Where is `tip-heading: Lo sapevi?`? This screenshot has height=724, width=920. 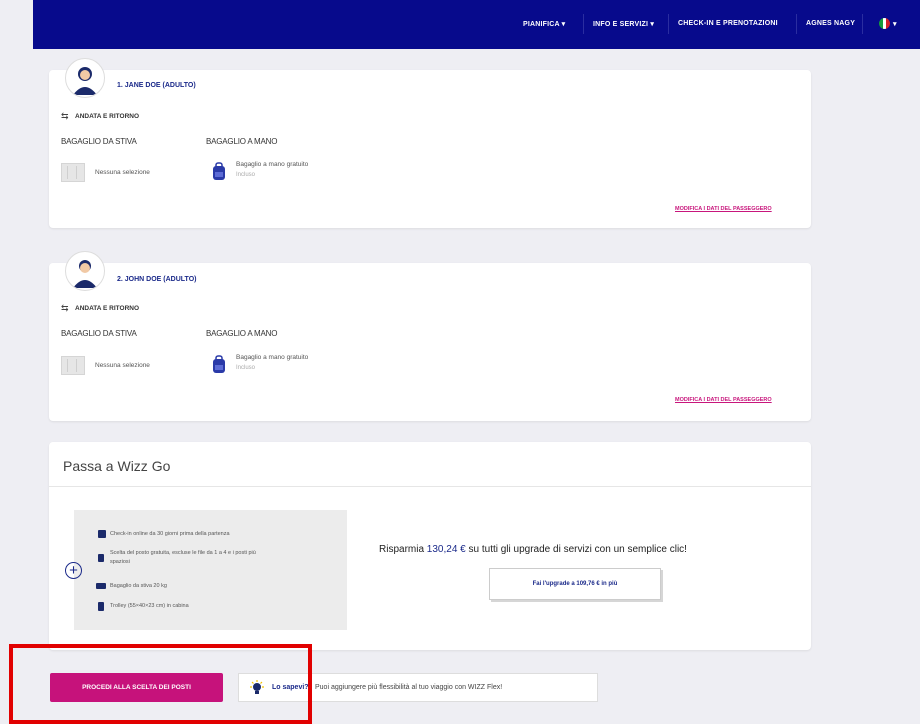 tip-heading: Lo sapevi? is located at coordinates (290, 687).